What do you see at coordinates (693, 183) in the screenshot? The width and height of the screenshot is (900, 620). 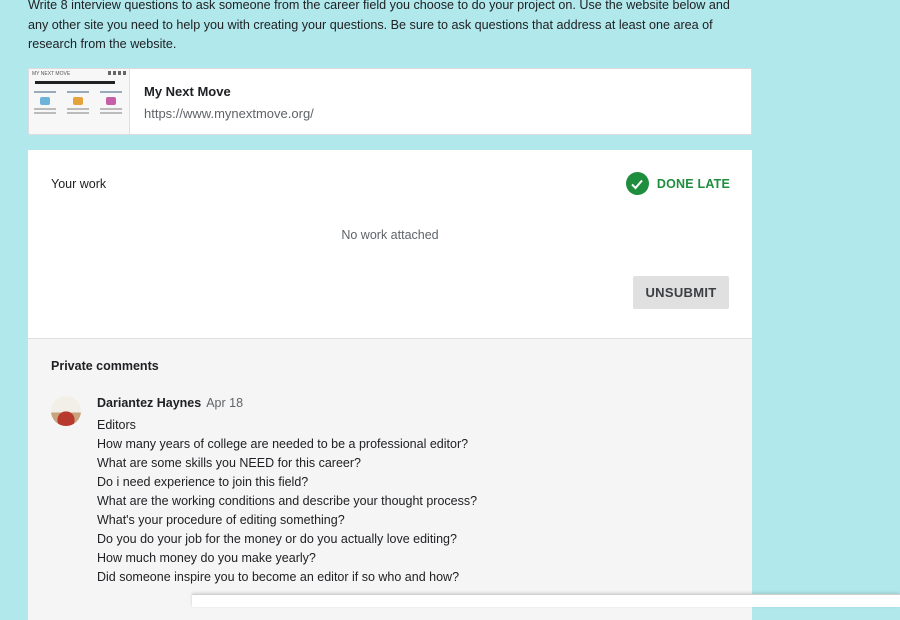 I see `status-label: DONE LATE` at bounding box center [693, 183].